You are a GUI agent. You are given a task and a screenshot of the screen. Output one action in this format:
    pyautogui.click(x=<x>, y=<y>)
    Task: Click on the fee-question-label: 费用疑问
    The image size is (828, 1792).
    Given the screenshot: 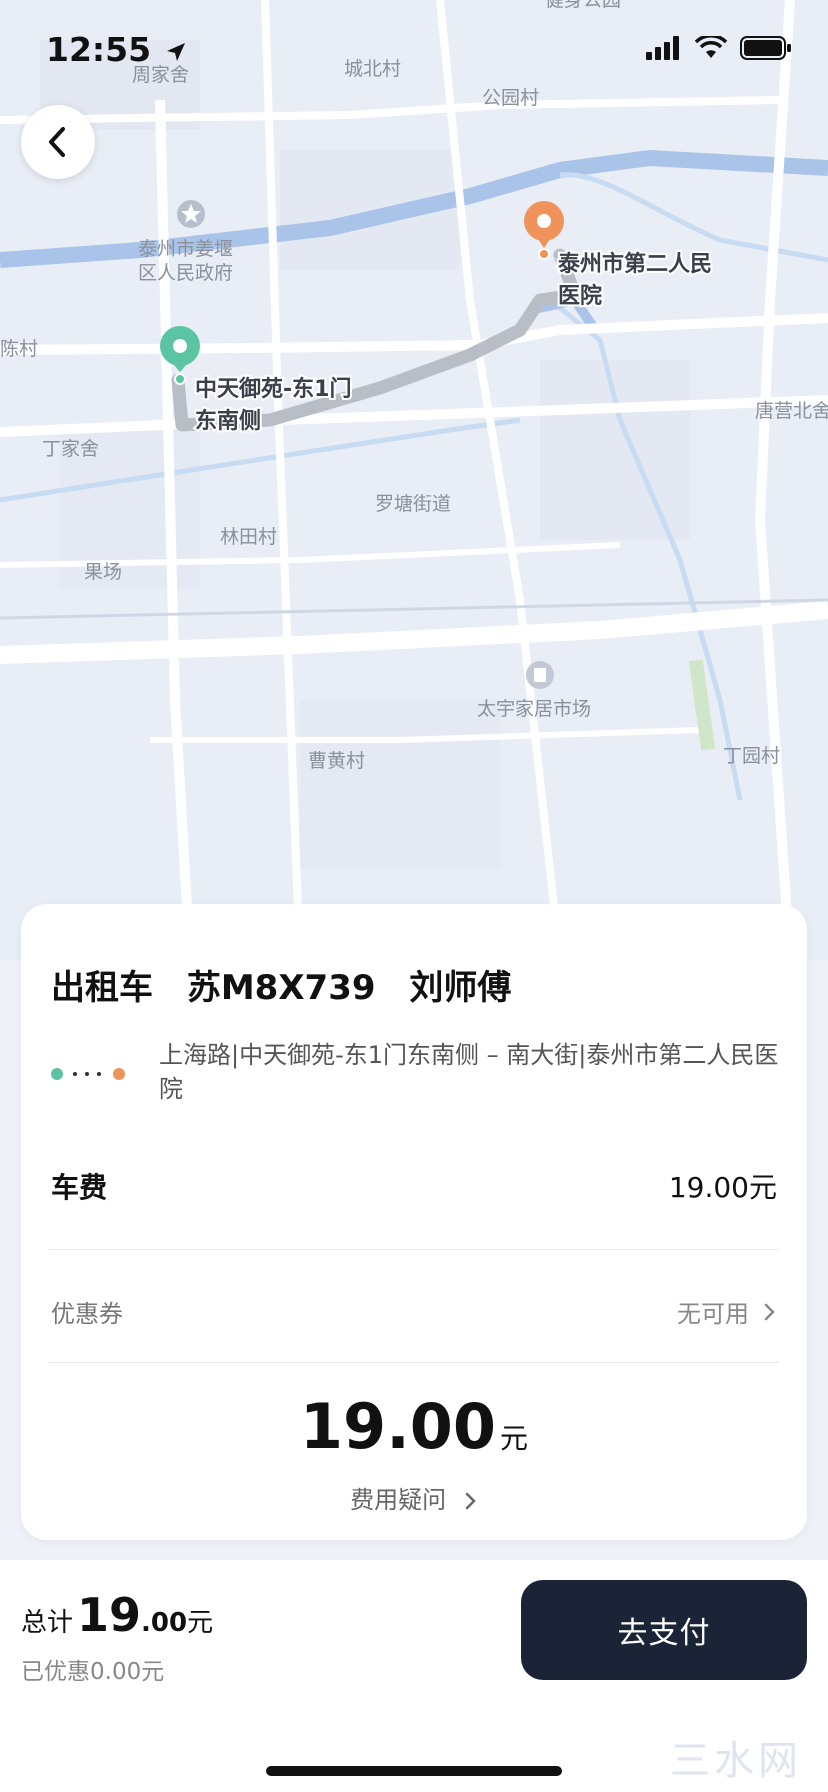 What is the action you would take?
    pyautogui.click(x=398, y=1500)
    